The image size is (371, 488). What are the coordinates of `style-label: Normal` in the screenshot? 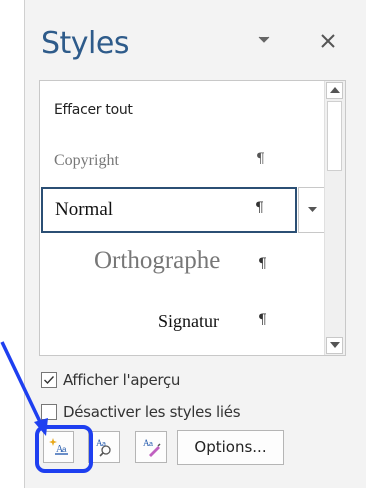 It's located at (84, 209).